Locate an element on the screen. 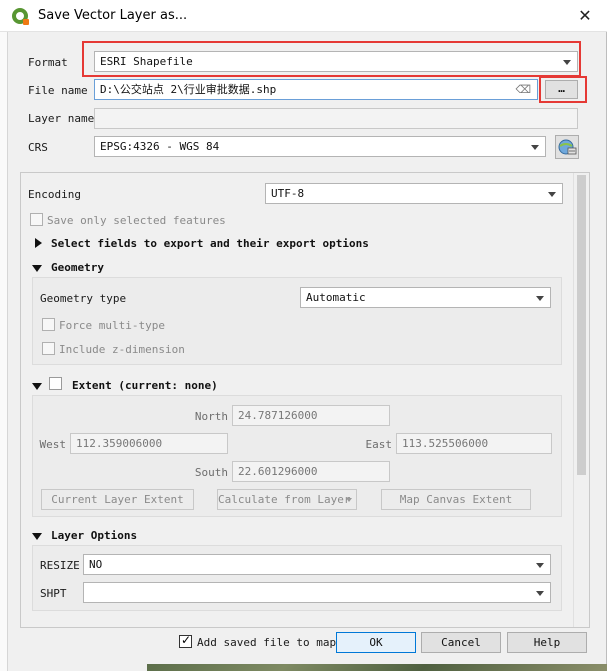  extent-header: Extent (current: none) is located at coordinates (145, 385).